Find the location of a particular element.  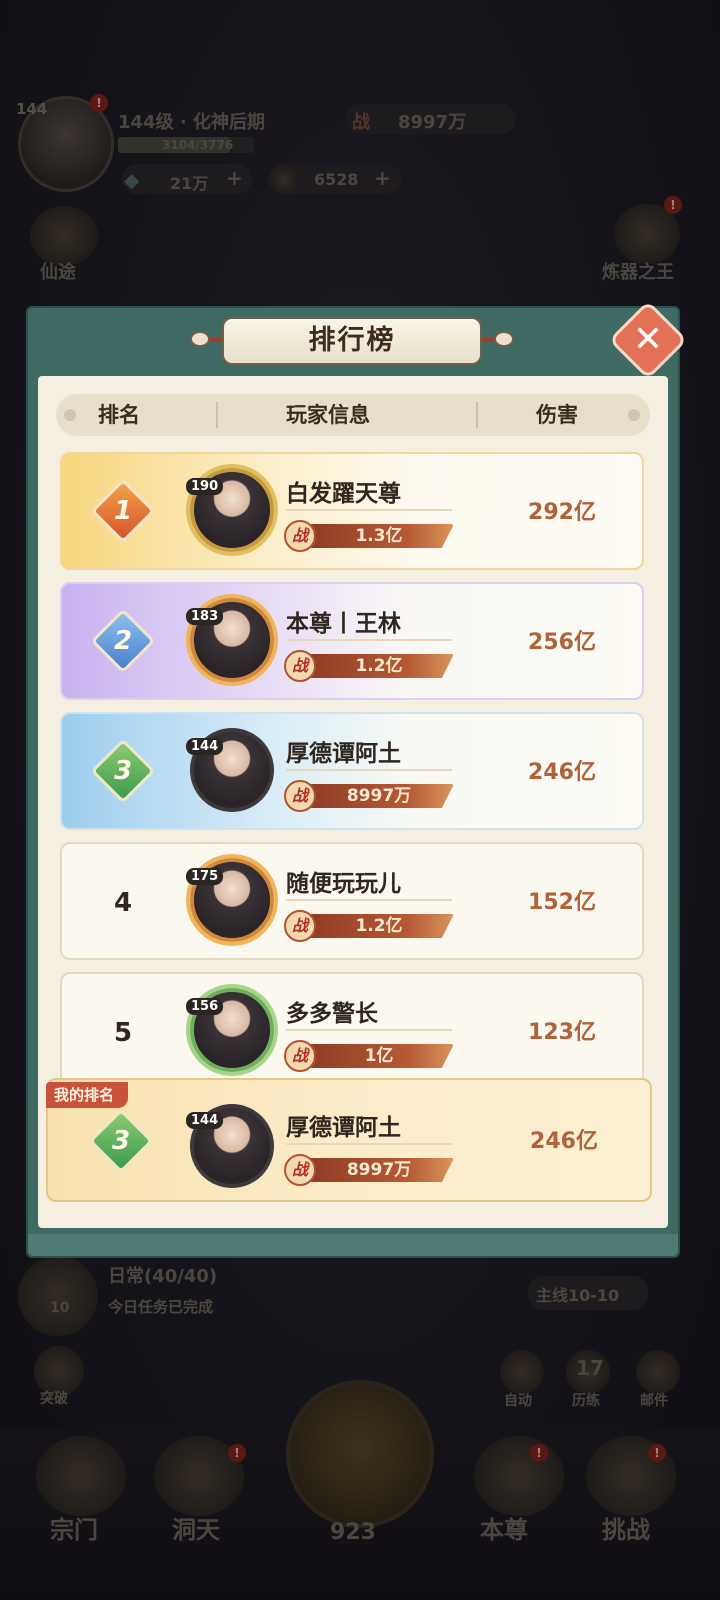

combat-power: 战 8997万 is located at coordinates (370, 796).